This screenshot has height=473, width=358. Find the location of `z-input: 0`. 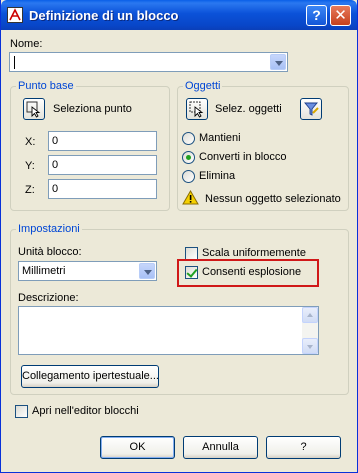

z-input: 0 is located at coordinates (102, 189).